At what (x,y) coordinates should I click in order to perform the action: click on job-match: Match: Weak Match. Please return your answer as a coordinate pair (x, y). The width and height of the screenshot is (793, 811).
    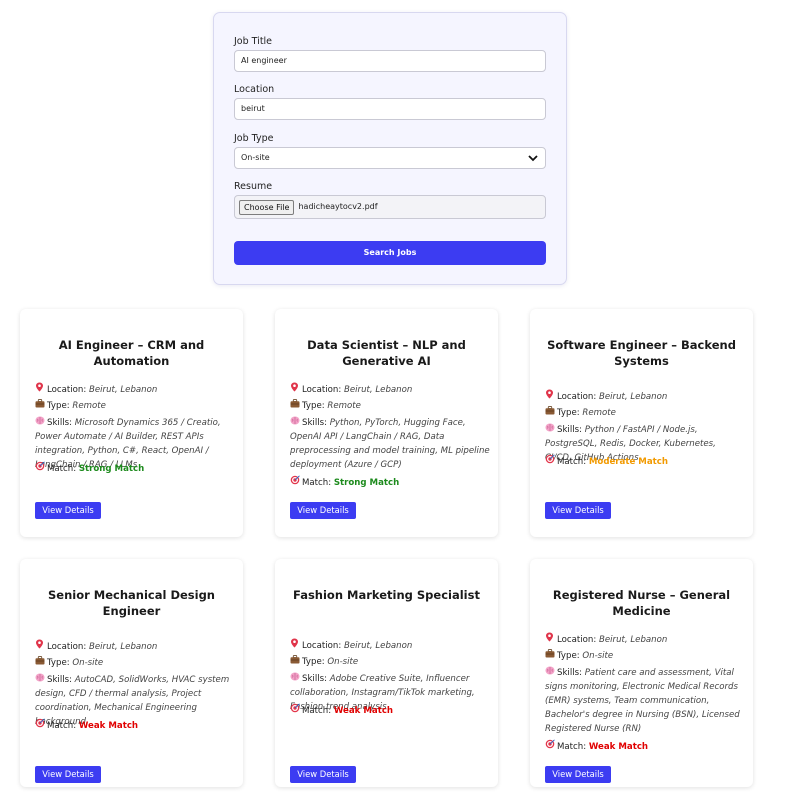
    Looking at the image, I should click on (135, 725).